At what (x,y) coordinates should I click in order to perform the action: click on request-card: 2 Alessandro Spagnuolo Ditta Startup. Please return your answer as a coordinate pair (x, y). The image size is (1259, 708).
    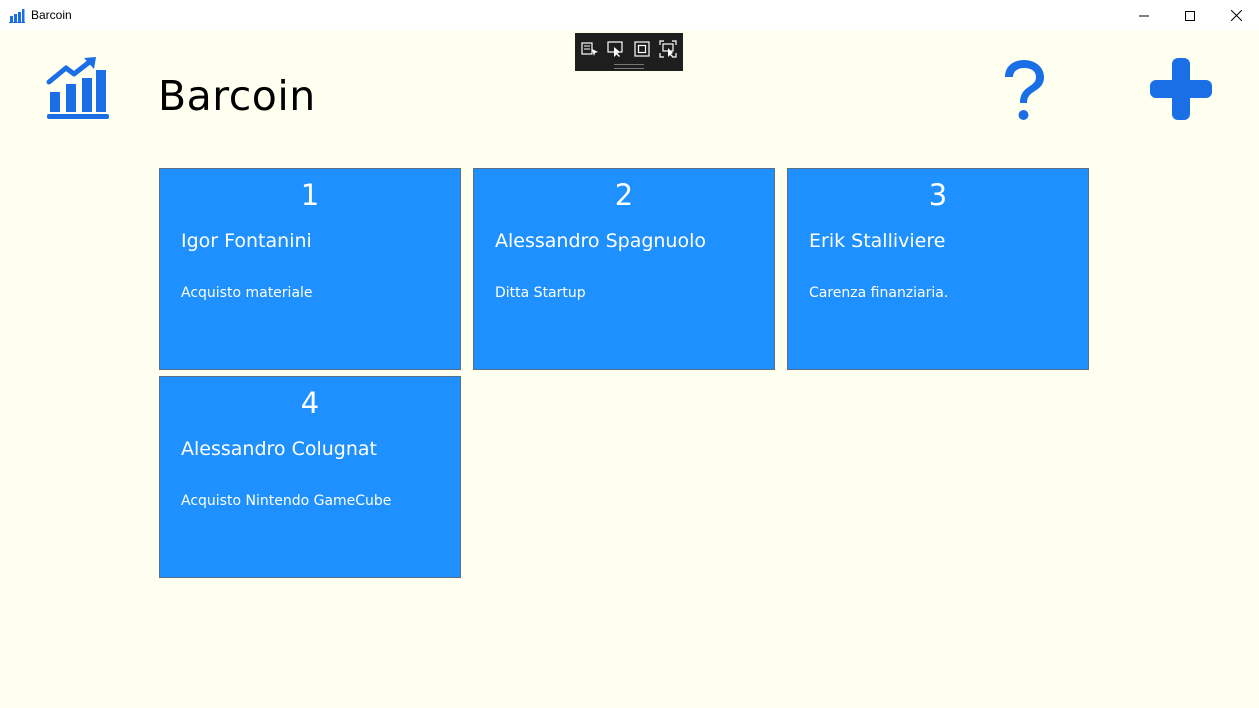
    Looking at the image, I should click on (624, 269).